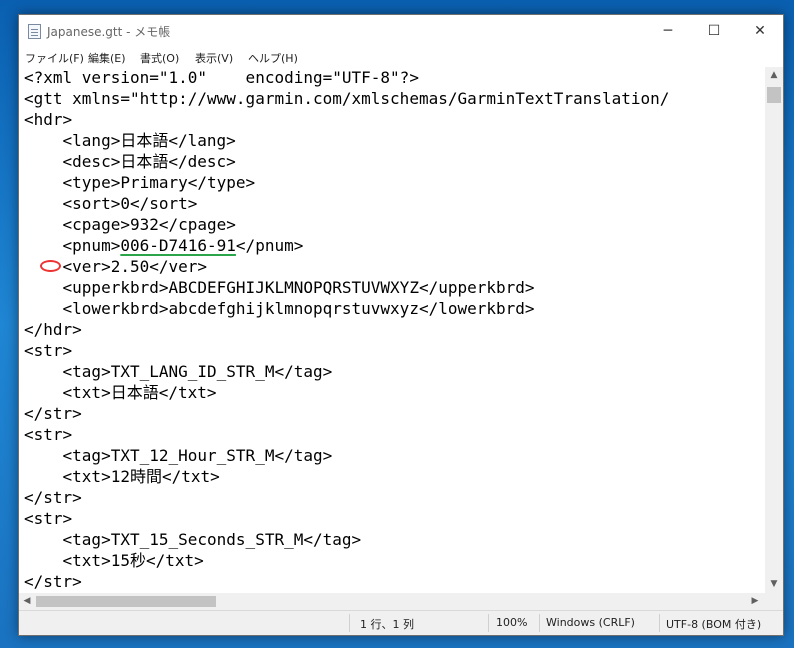 This screenshot has width=794, height=648. What do you see at coordinates (120, 392) in the screenshot?
I see `editor-line: <txt>日本語</txt>` at bounding box center [120, 392].